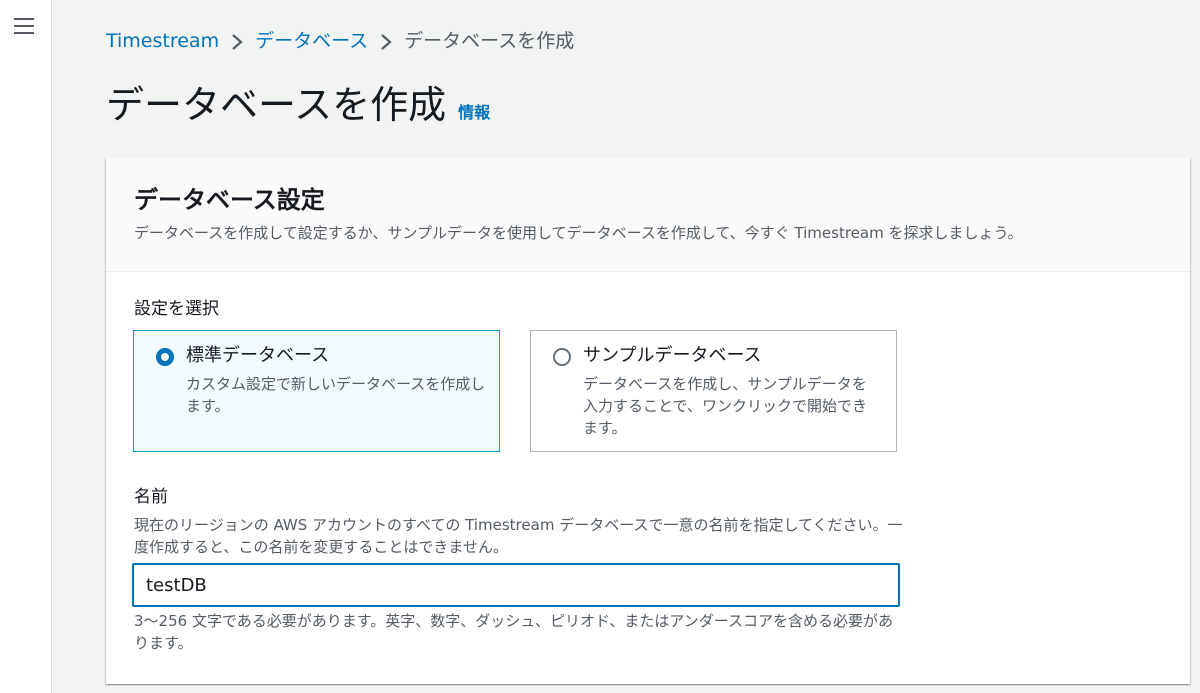 The image size is (1200, 693). I want to click on standard-database-option: 標準データベース カスタム設定で新しいデータベースを作成します。, so click(316, 391).